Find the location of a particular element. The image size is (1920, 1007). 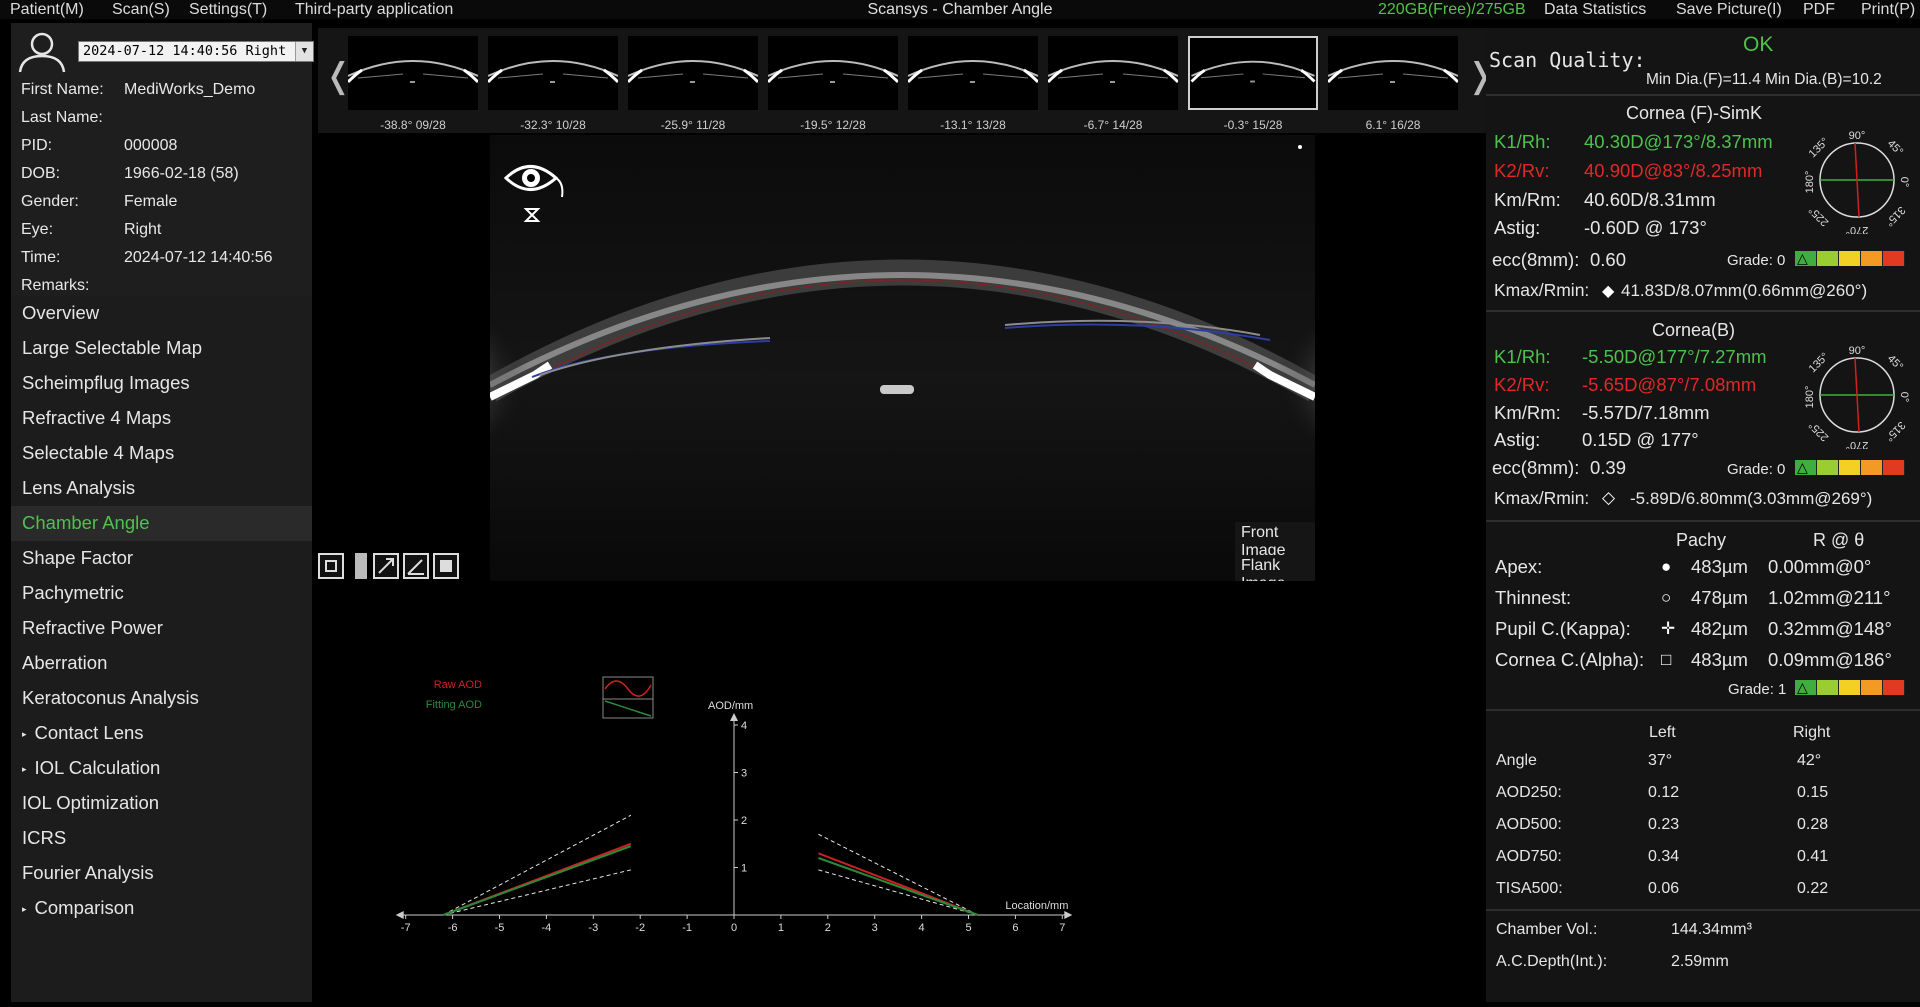

nav-item: ▸ Contact Lens is located at coordinates (161, 733).